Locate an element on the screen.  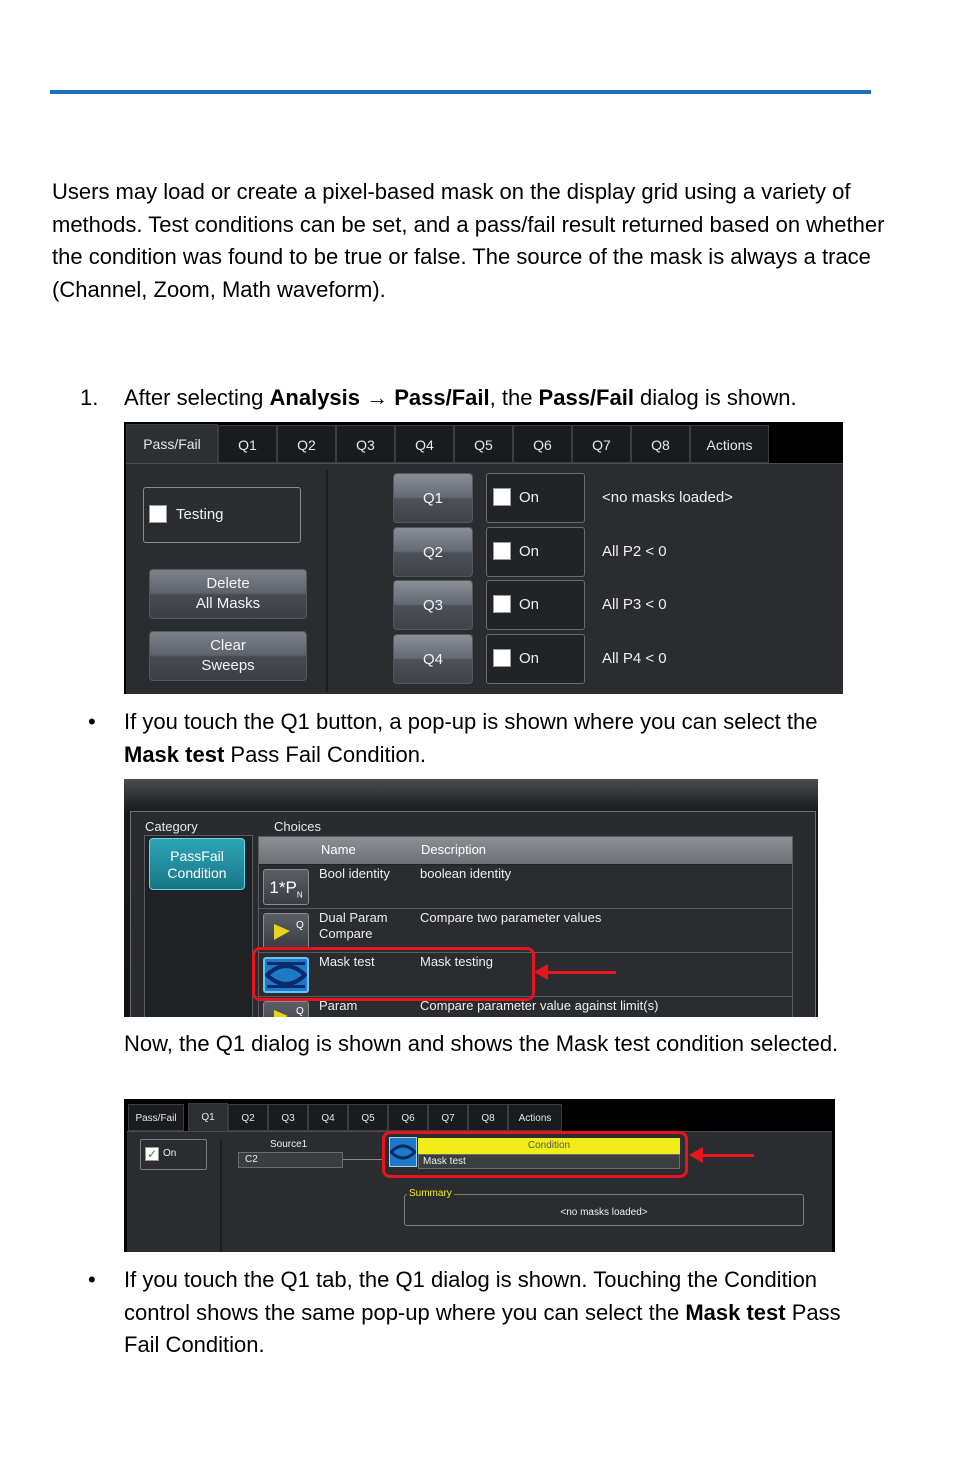
testing-checkbox: Testing is located at coordinates (222, 515).